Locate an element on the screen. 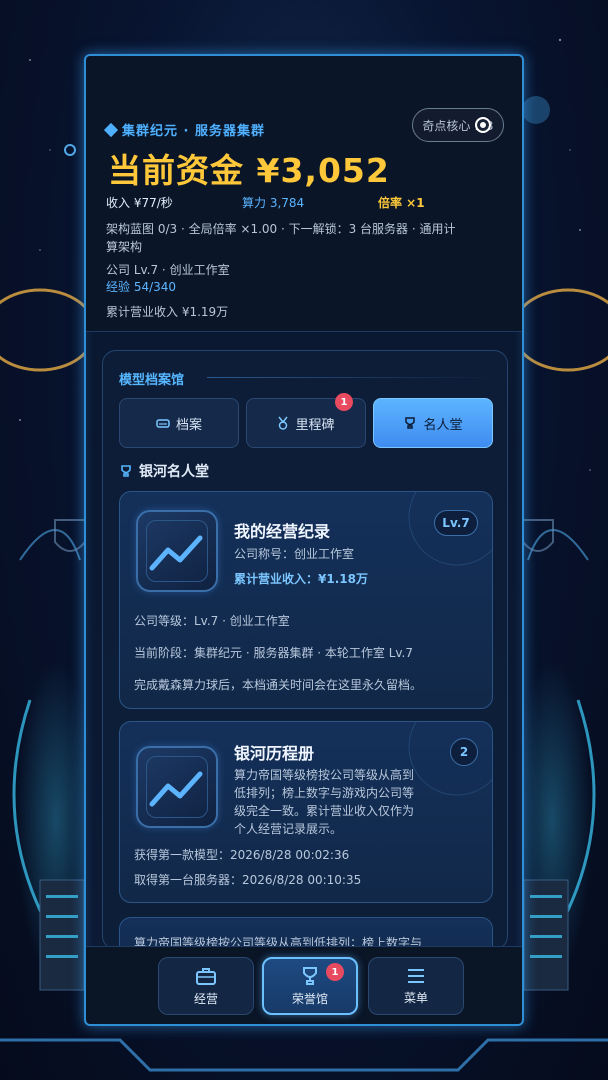 The width and height of the screenshot is (608, 1080). blueprint-line-2: 算架构 is located at coordinates (124, 247).